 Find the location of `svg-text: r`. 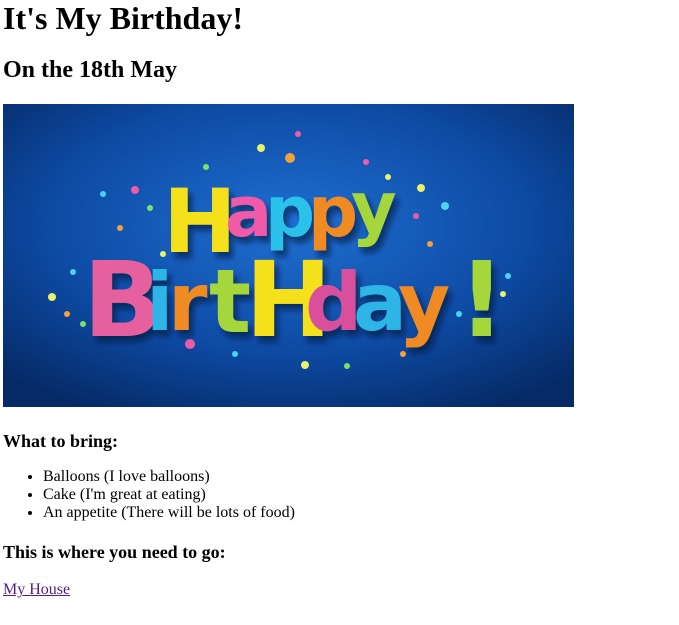

svg-text: r is located at coordinates (188, 302).